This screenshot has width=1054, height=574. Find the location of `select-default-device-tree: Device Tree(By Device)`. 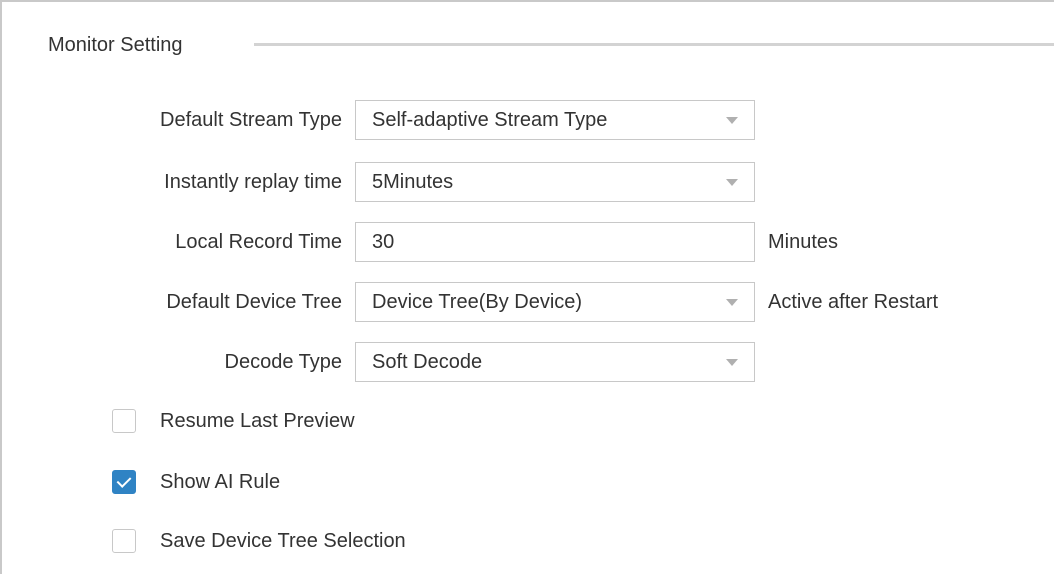

select-default-device-tree: Device Tree(By Device) is located at coordinates (555, 302).